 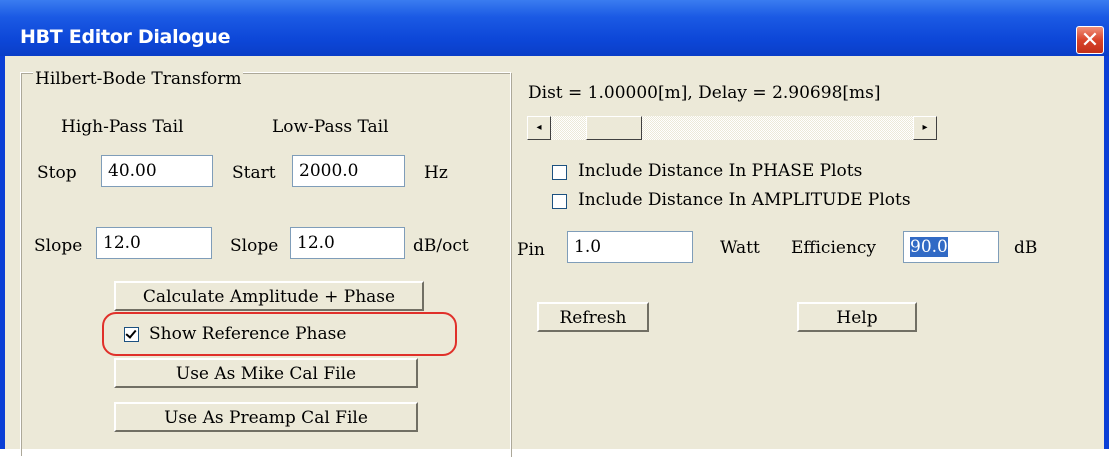 What do you see at coordinates (614, 128) in the screenshot?
I see `scroll-thumb` at bounding box center [614, 128].